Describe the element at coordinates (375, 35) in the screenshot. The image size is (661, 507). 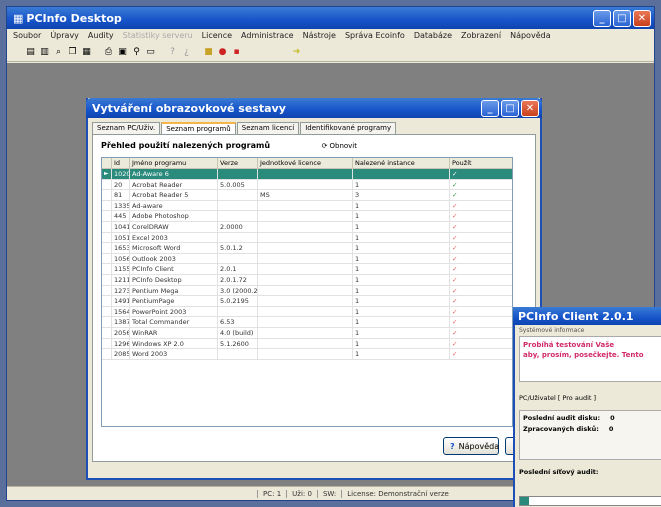
I see `menu-item-sprava: Správa Ecoinfo` at that location.